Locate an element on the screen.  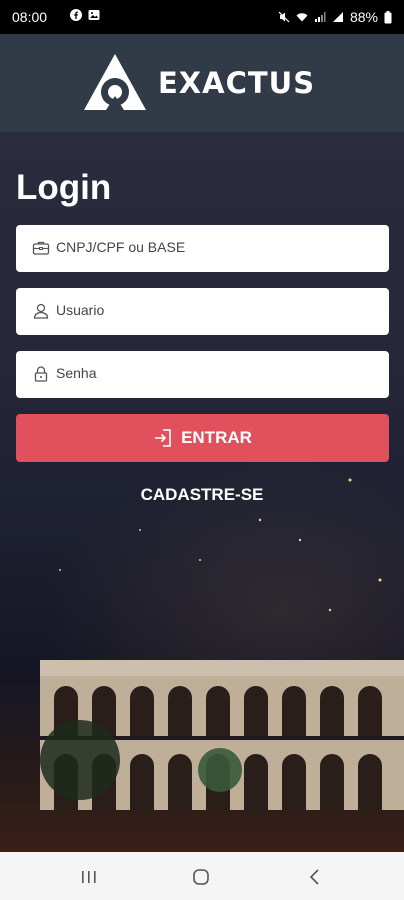
mute-icon is located at coordinates (284, 17).